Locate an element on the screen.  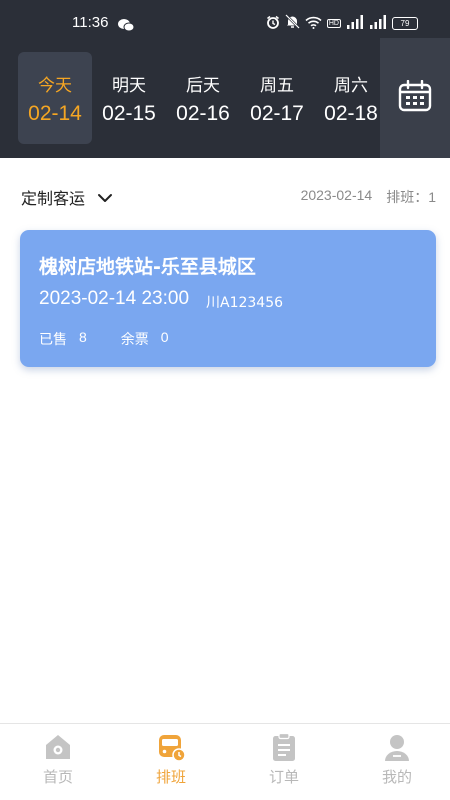
date-tab-day-after: 后天 02-16 is located at coordinates (203, 98).